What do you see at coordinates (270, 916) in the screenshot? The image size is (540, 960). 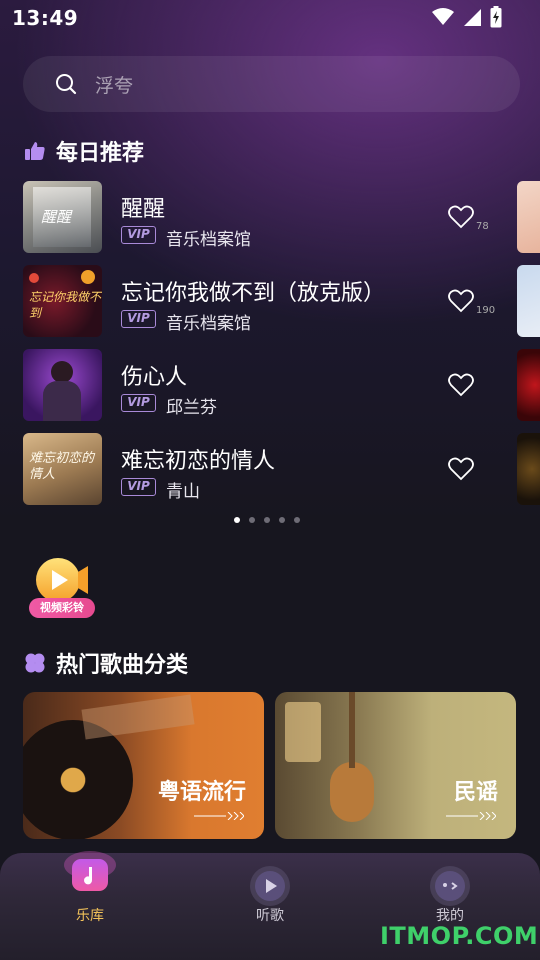 I see `tab-label: 听歌` at bounding box center [270, 916].